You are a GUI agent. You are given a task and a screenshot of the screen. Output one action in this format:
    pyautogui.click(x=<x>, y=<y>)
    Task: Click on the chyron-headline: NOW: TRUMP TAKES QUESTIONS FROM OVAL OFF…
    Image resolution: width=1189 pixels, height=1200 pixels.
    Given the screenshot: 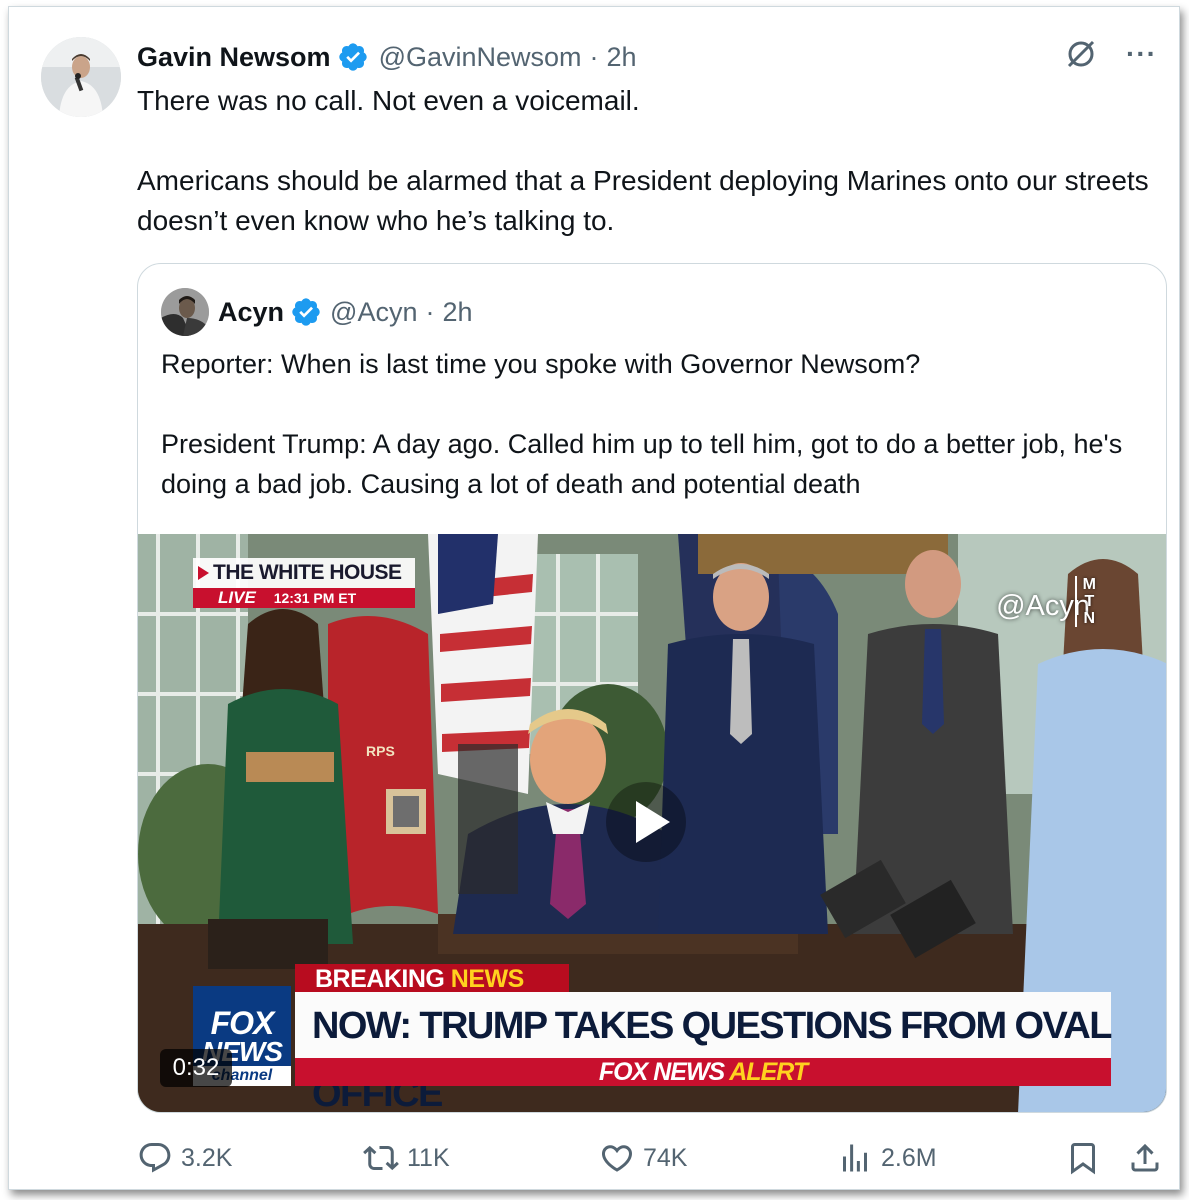 What is the action you would take?
    pyautogui.click(x=703, y=1052)
    